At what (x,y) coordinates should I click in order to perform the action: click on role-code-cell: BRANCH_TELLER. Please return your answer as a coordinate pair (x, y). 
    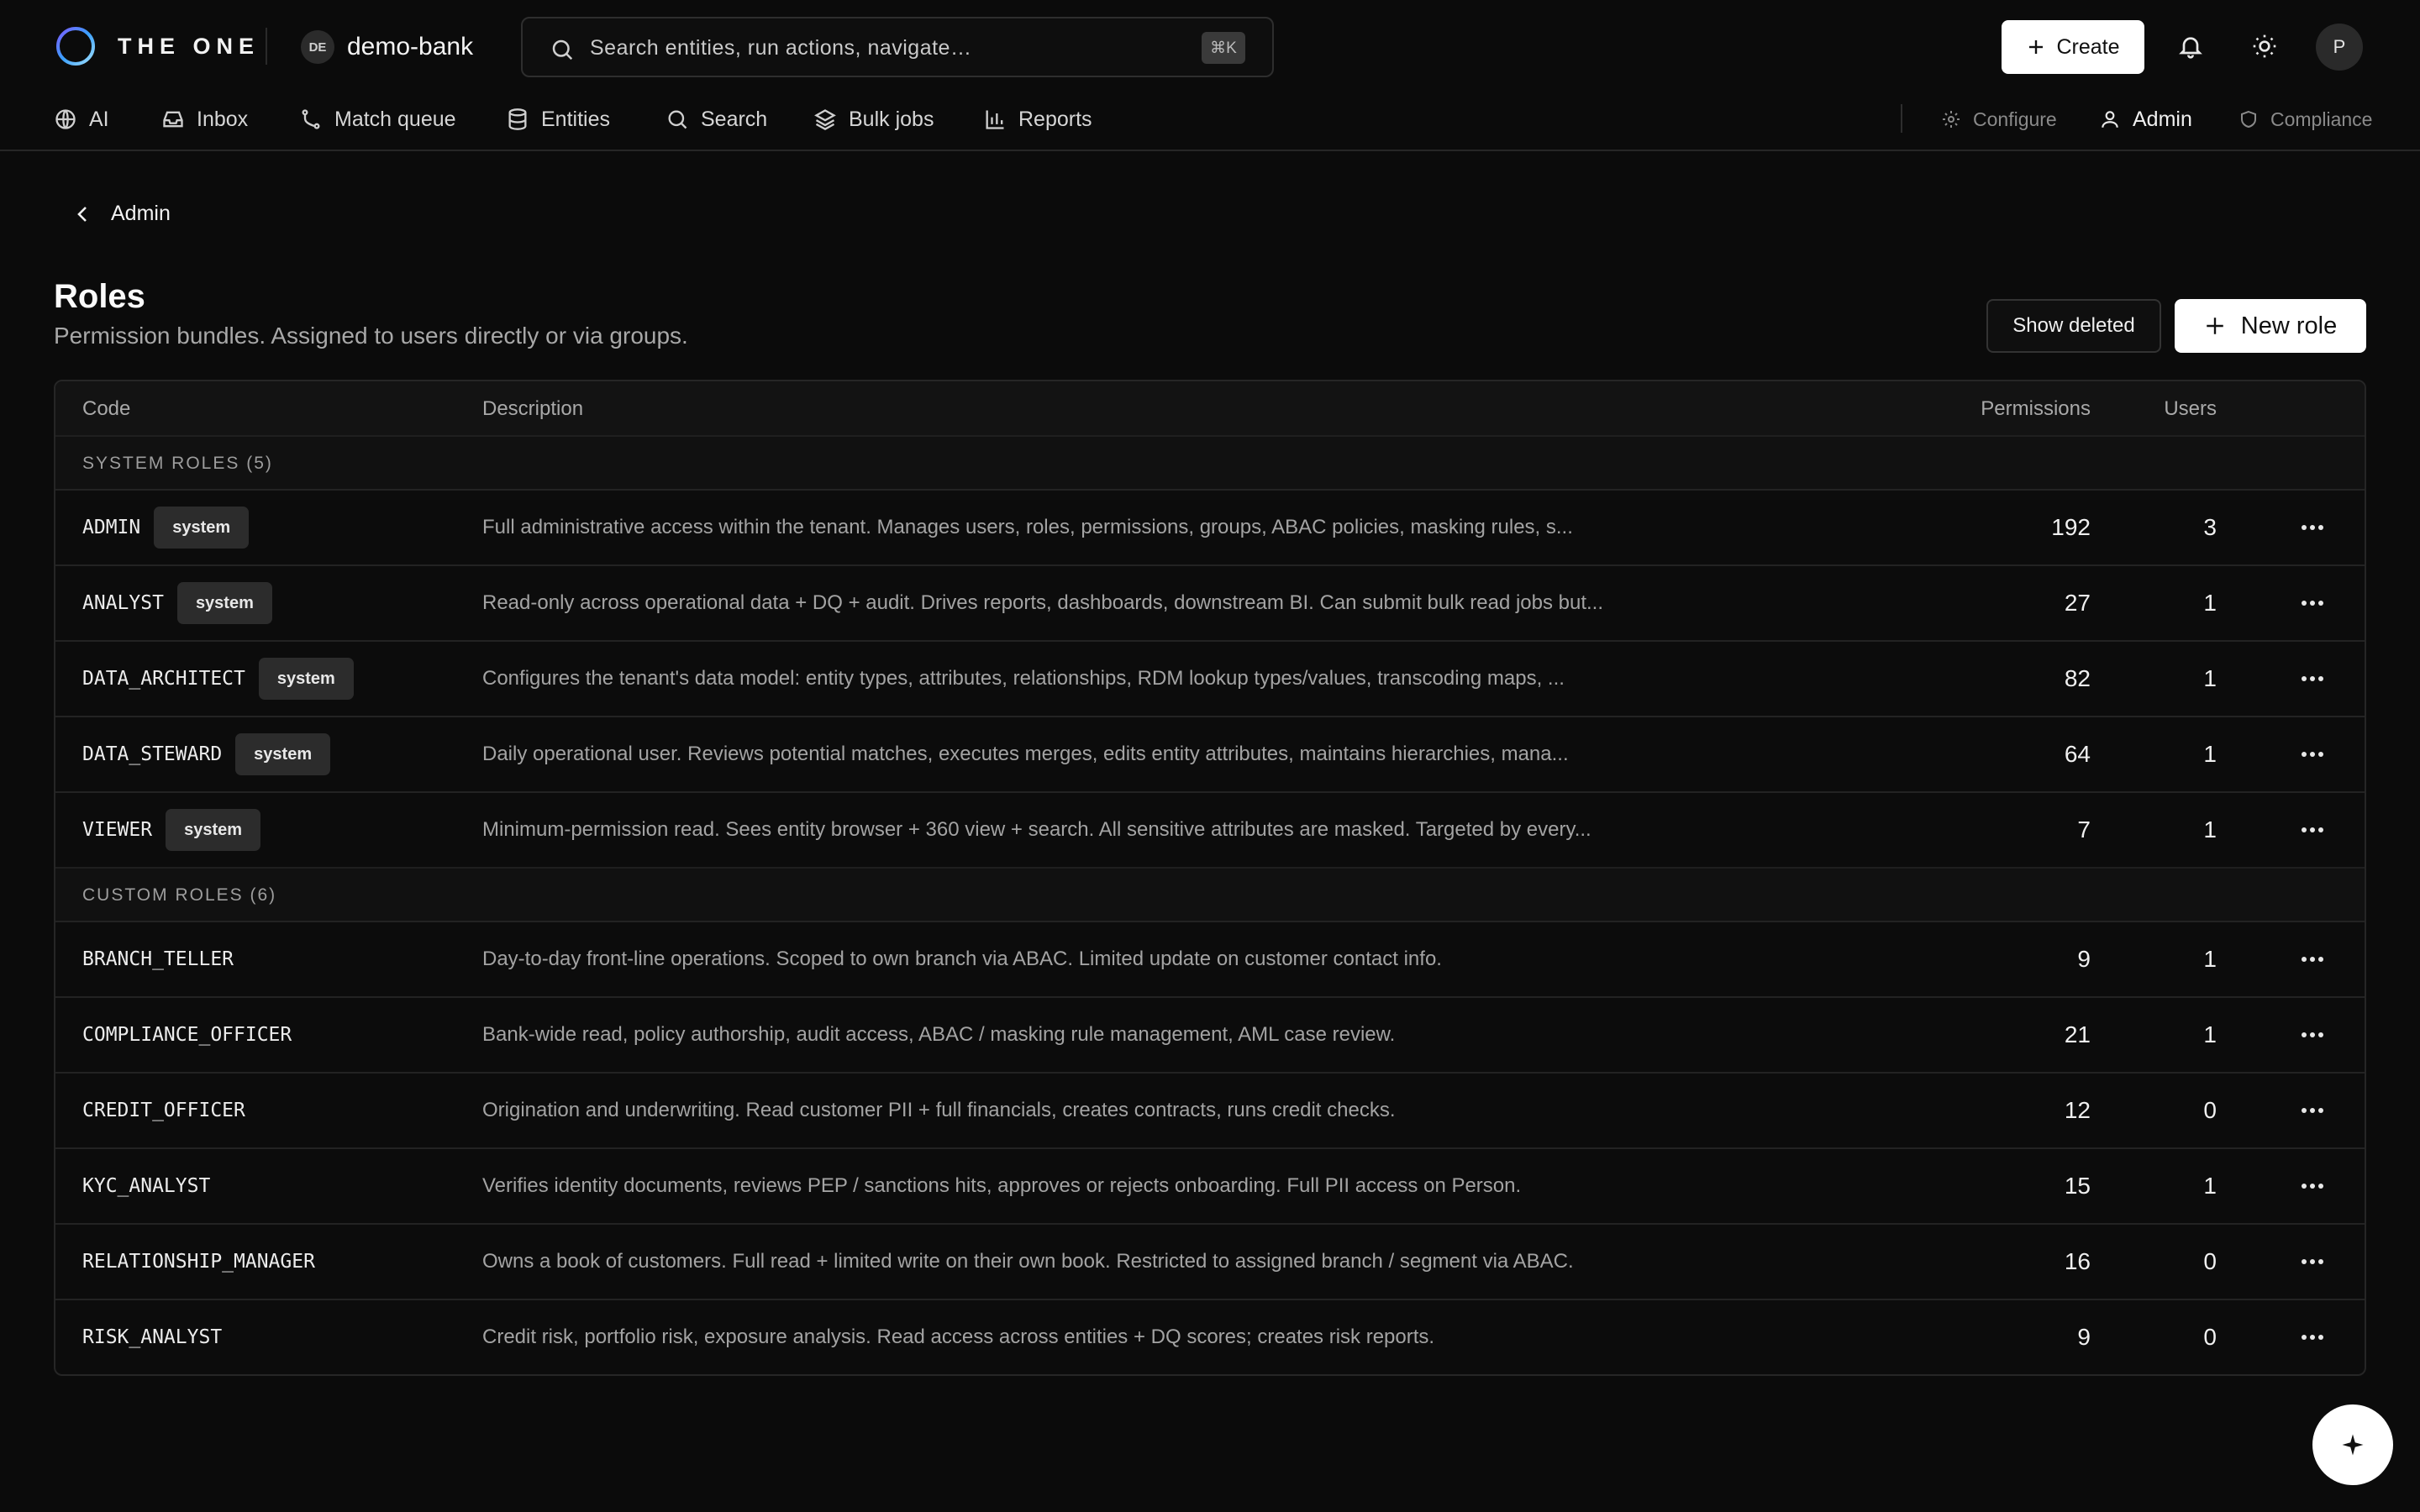
    Looking at the image, I should click on (158, 959).